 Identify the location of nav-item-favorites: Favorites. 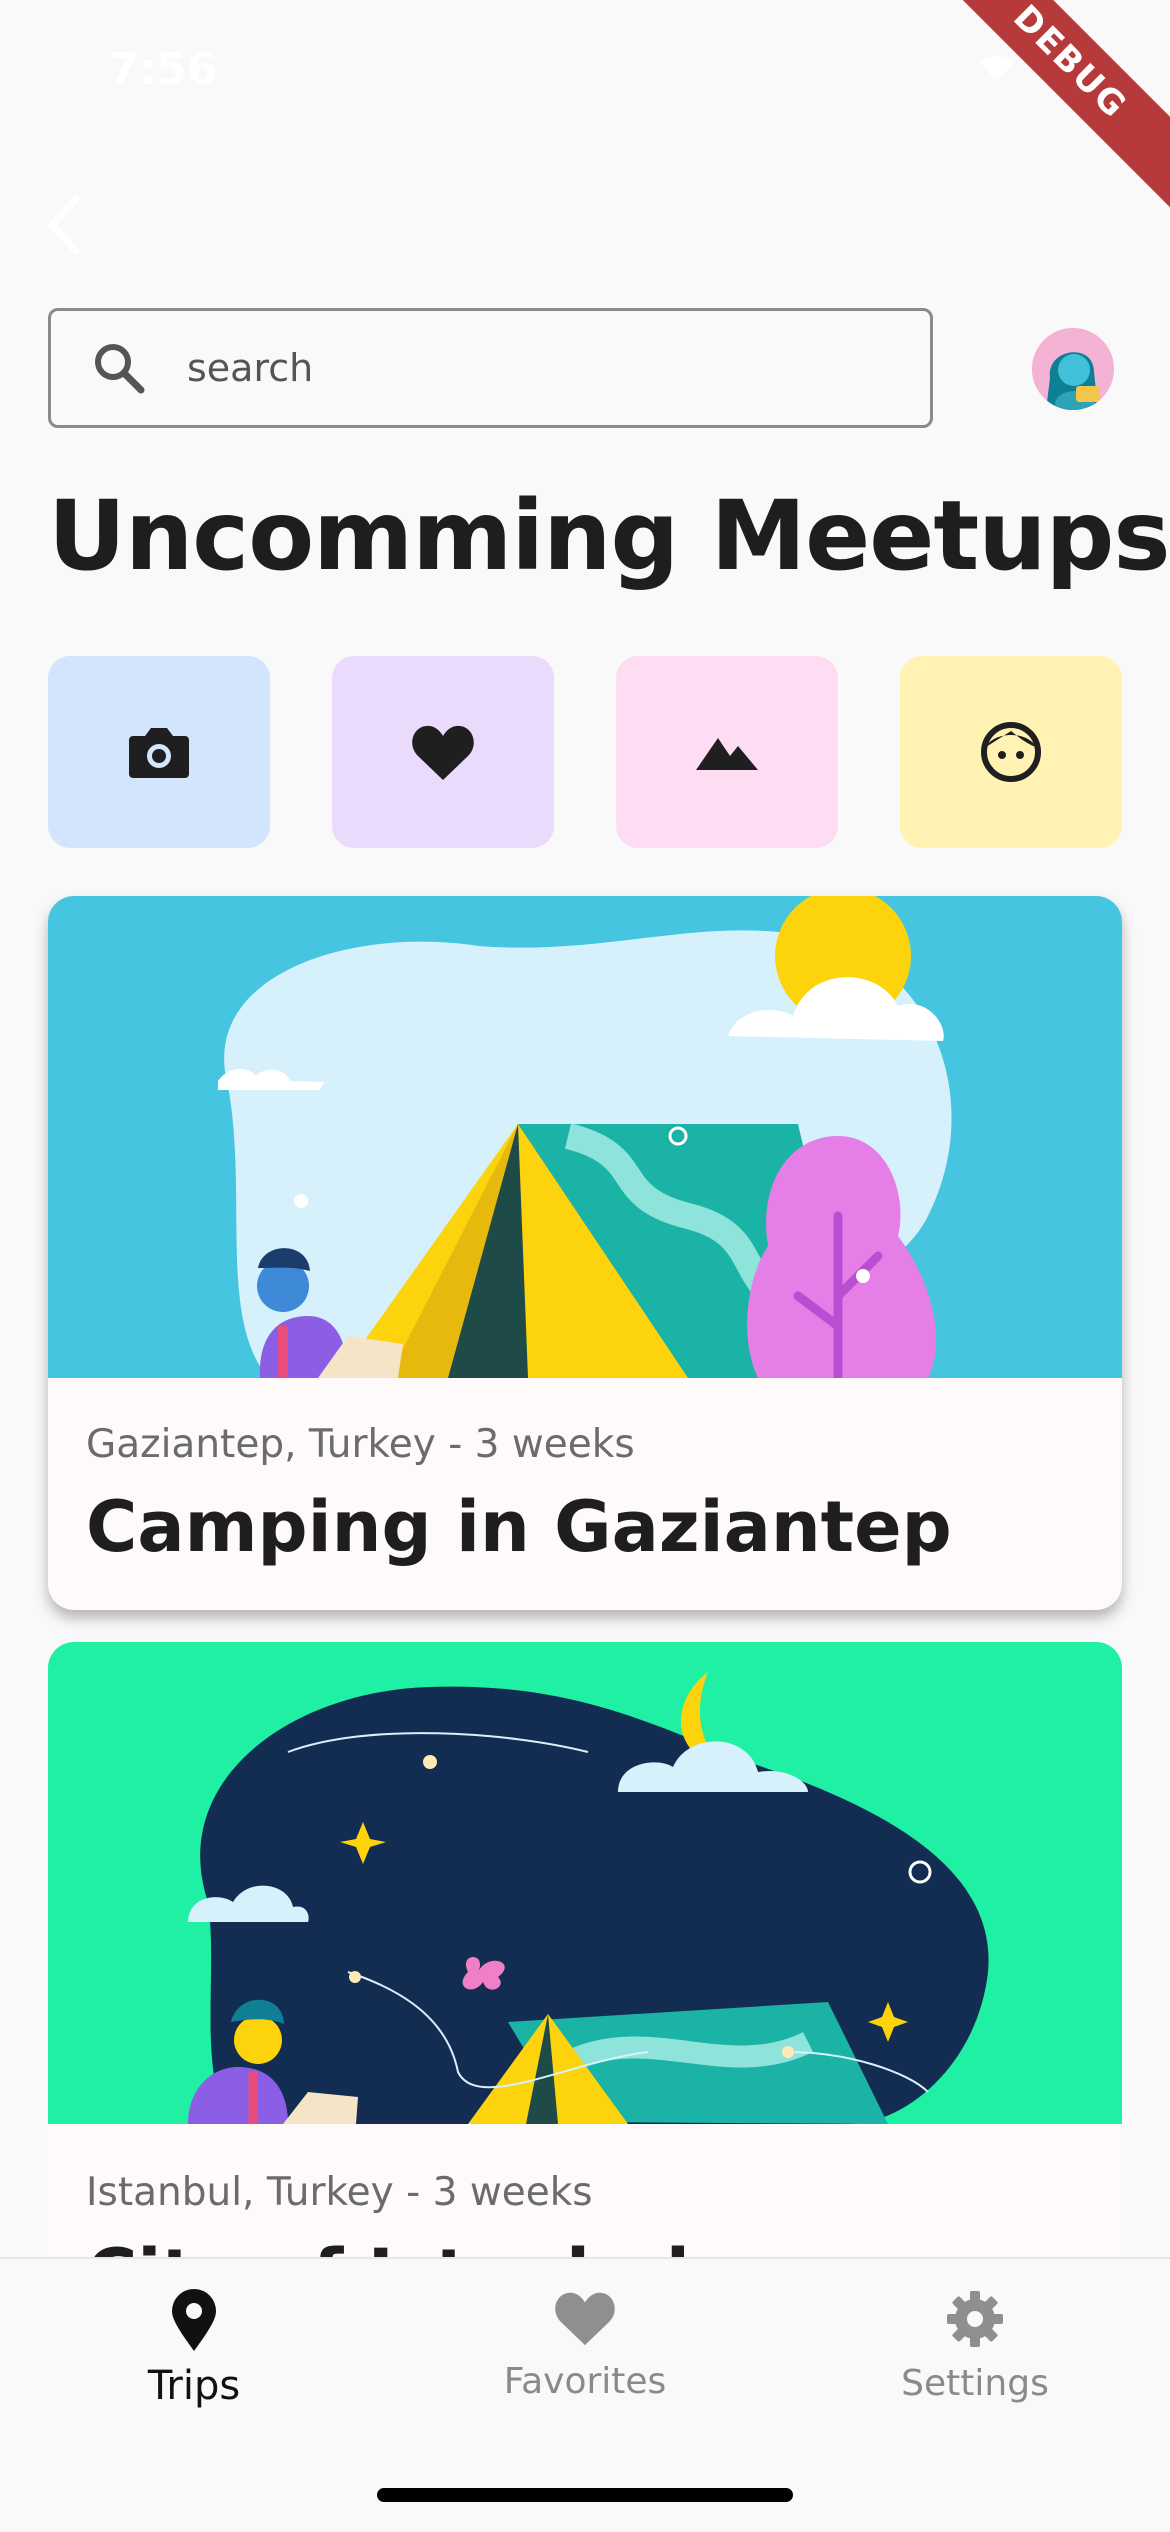
(585, 2345).